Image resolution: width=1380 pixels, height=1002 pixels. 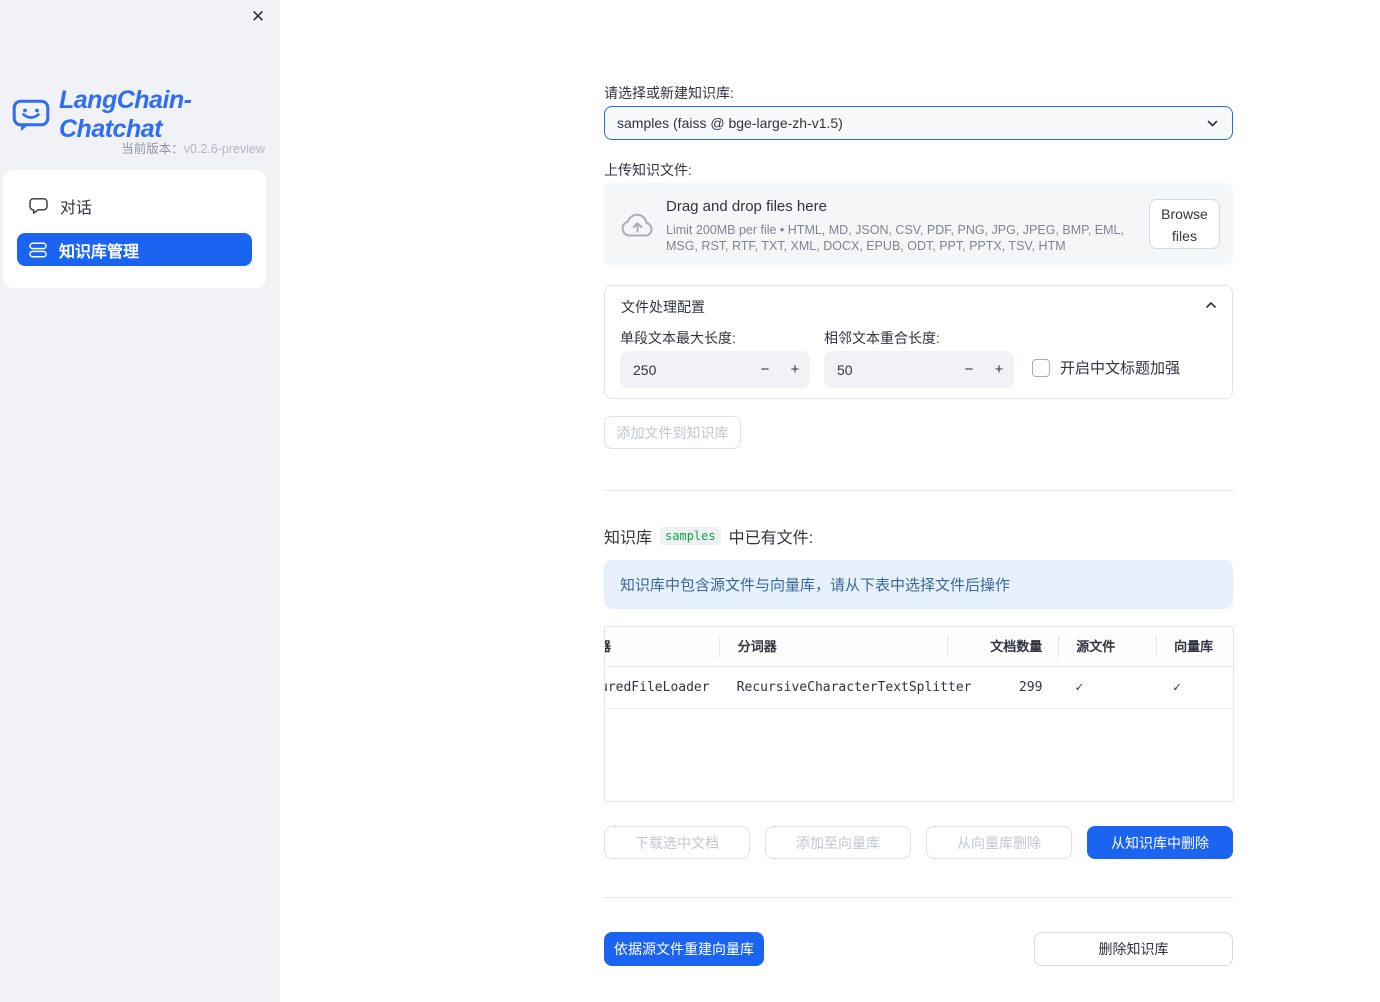 I want to click on app-logo-text: LangChain-Chatchat, so click(x=125, y=114).